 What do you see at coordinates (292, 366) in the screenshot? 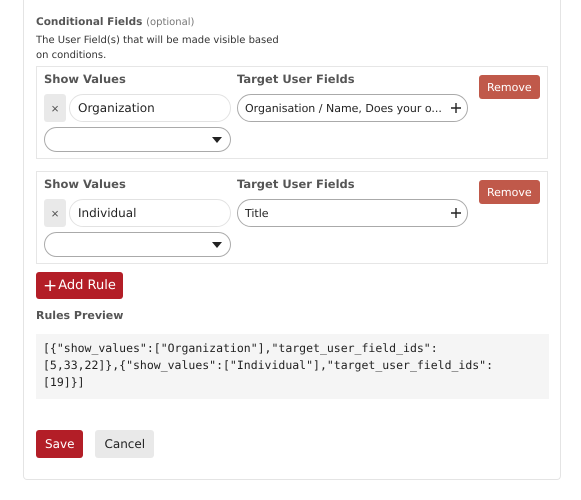
I see `rules-preview-code: [{"show_values":["Organization"],"target_user_field_ids": [5,33,22]},{"show_values":["Individual"],"target_user_field_ids": [19]}]` at bounding box center [292, 366].